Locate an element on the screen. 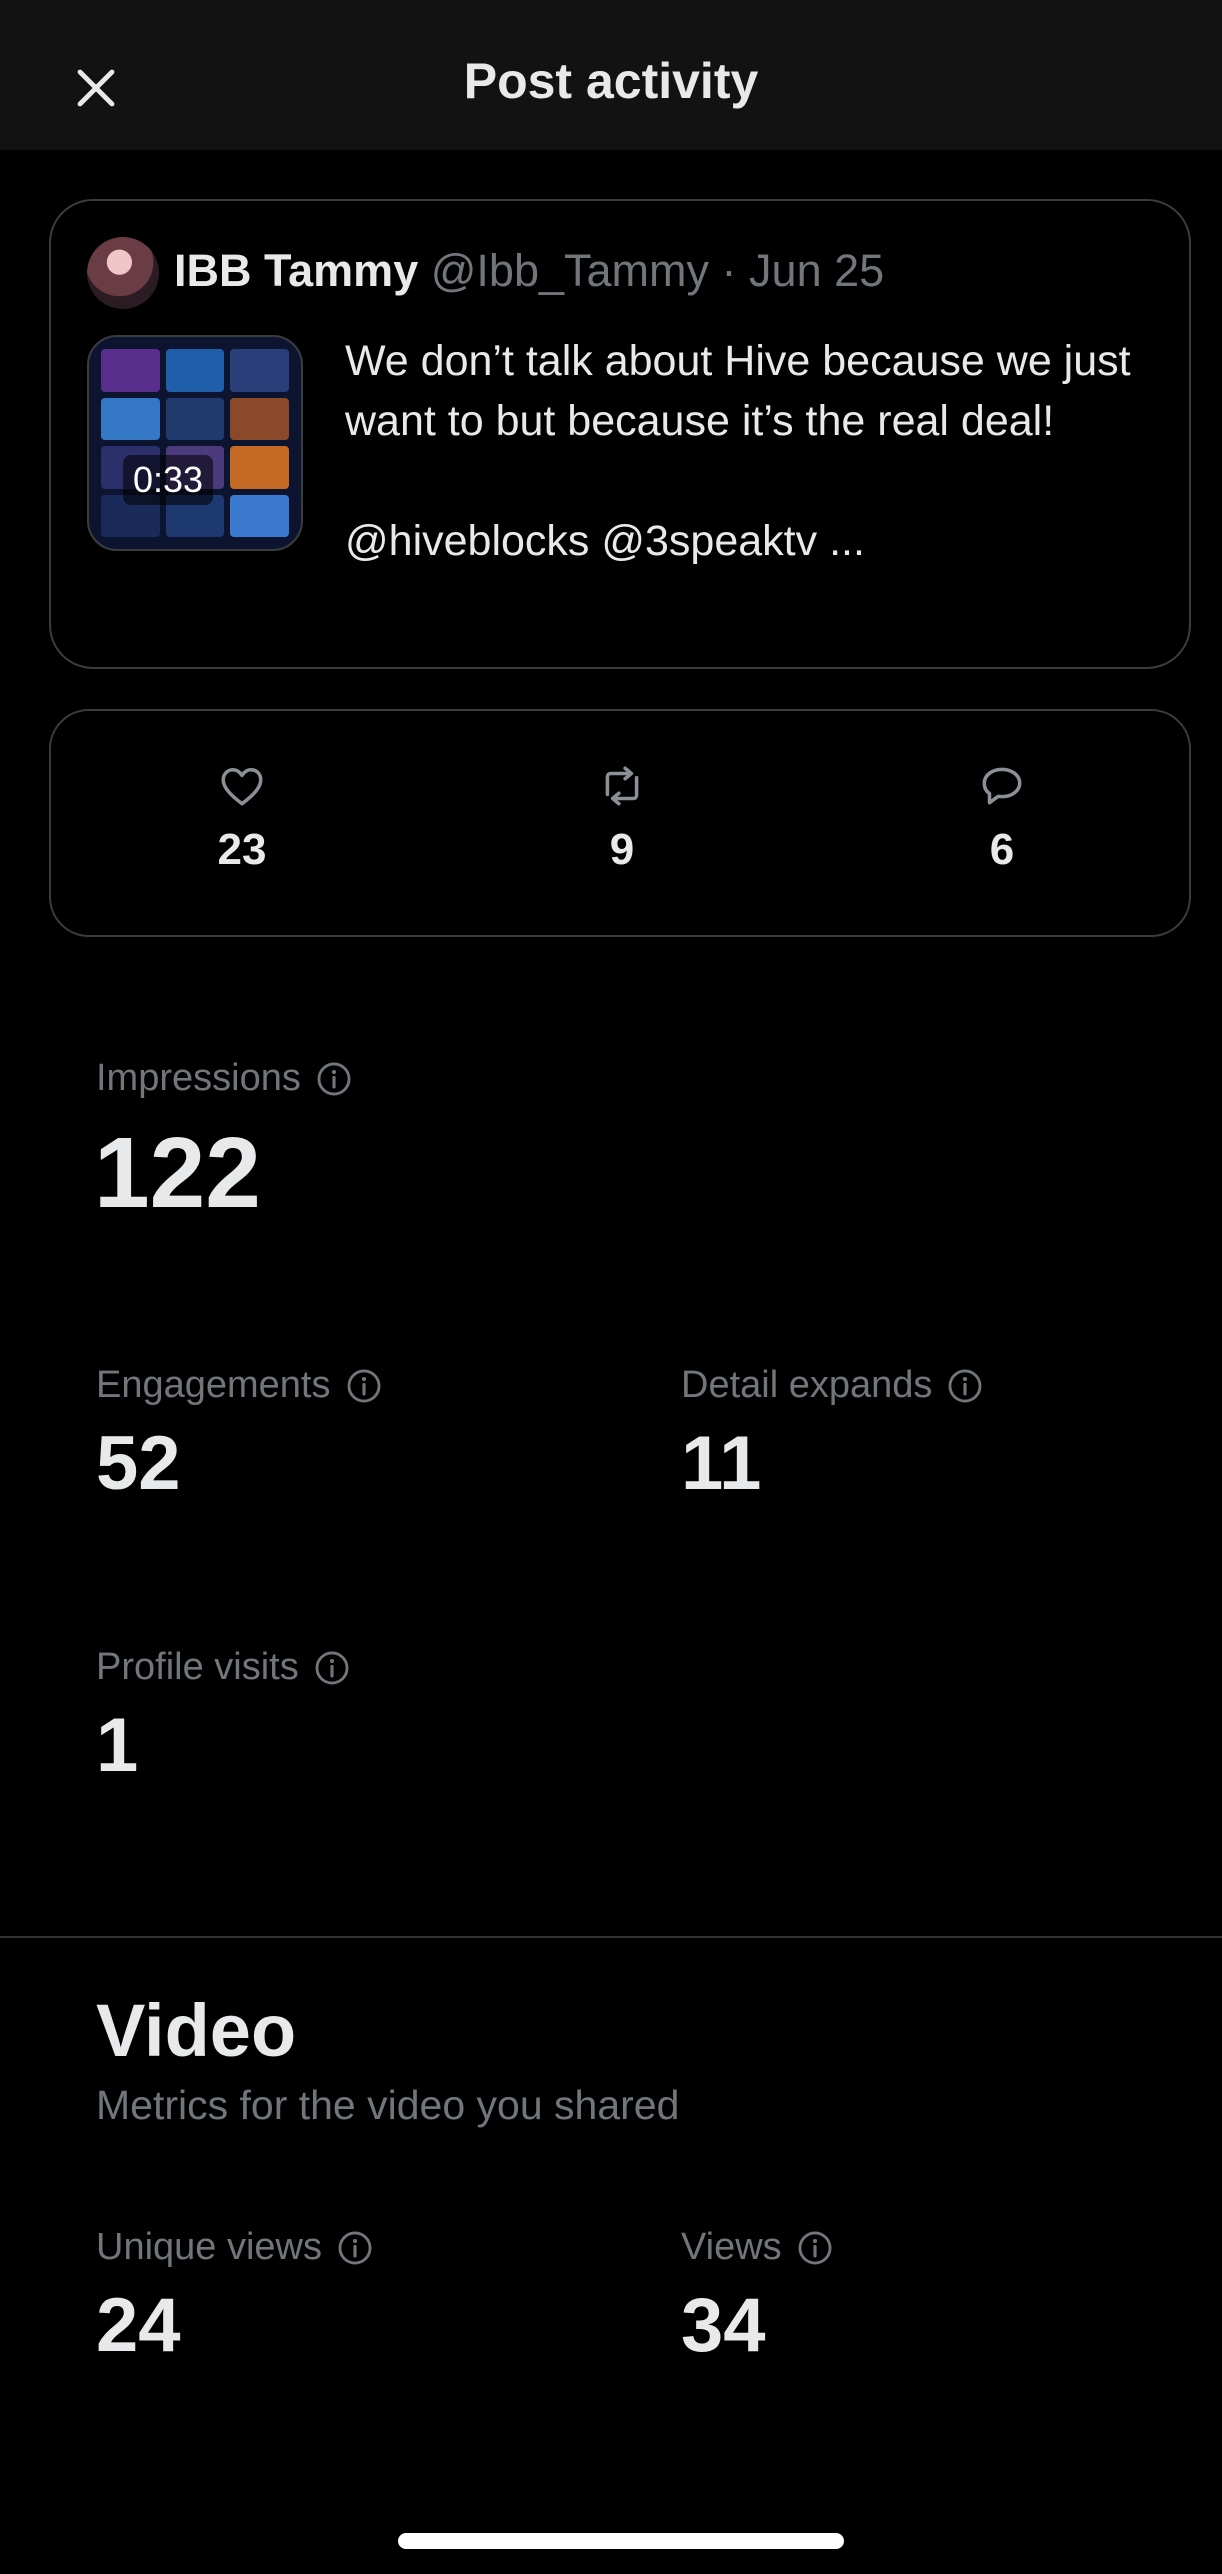 The height and width of the screenshot is (2574, 1222). detail-expands-label: Detail expands is located at coordinates (807, 1385).